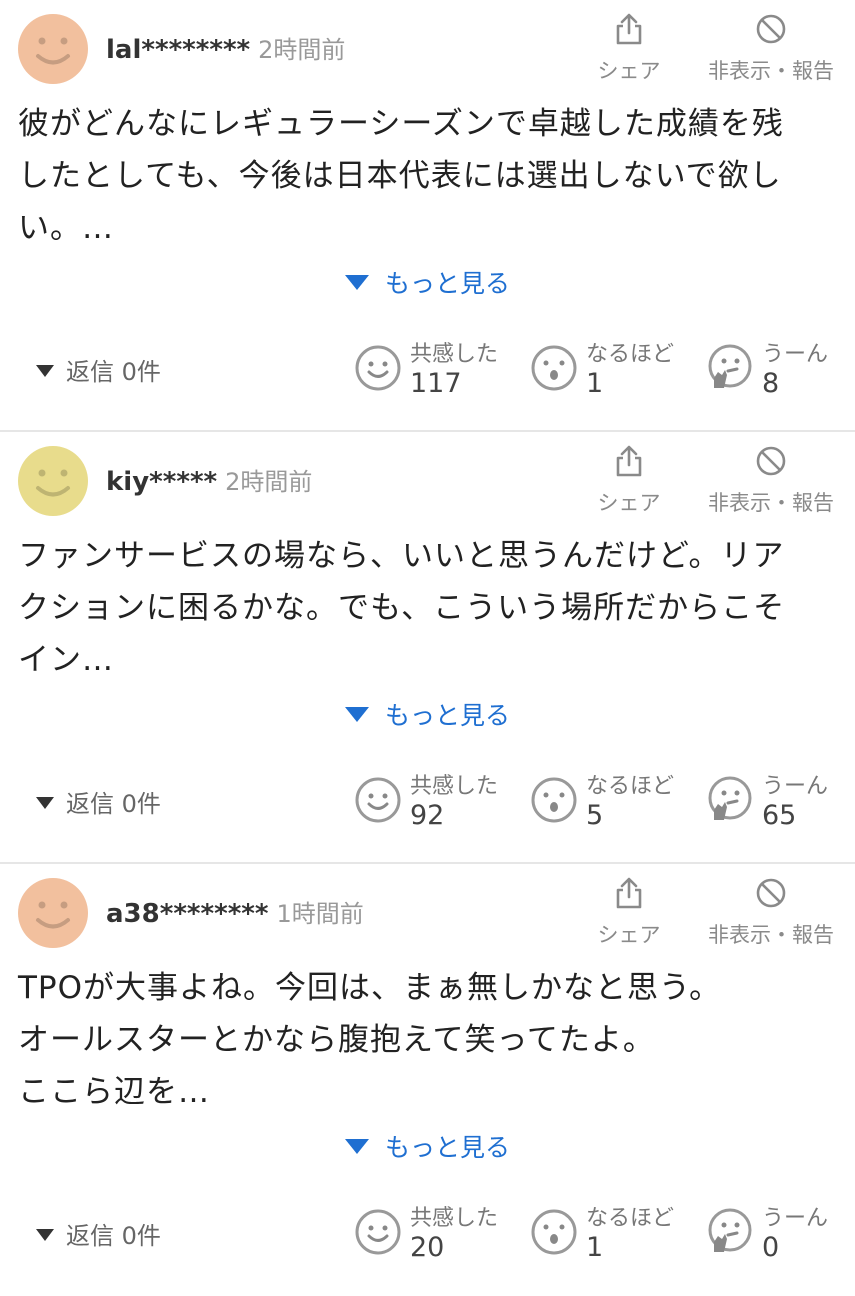  Describe the element at coordinates (320, 914) in the screenshot. I see `timestamp: 1時間前` at that location.